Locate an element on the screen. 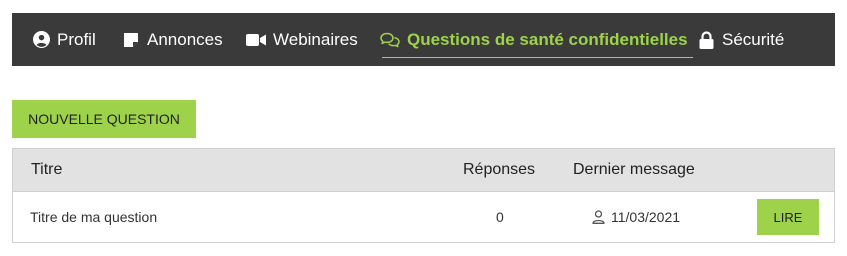 The image size is (847, 256). column-header-title: Titre is located at coordinates (46, 170).